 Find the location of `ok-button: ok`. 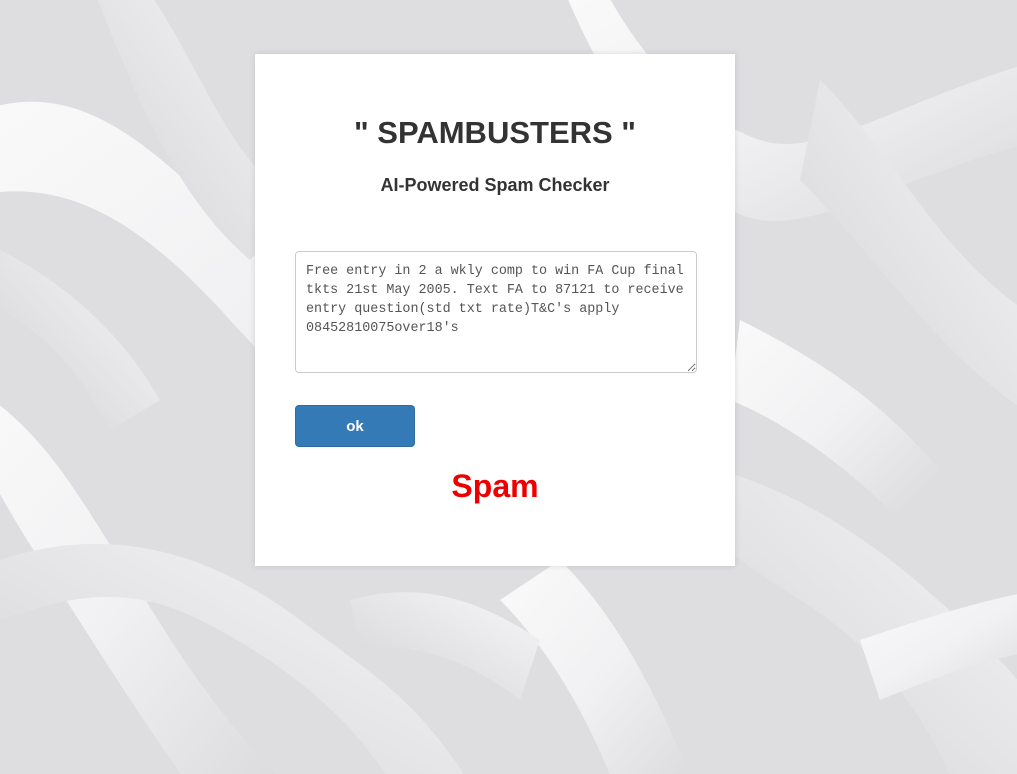

ok-button: ok is located at coordinates (355, 426).